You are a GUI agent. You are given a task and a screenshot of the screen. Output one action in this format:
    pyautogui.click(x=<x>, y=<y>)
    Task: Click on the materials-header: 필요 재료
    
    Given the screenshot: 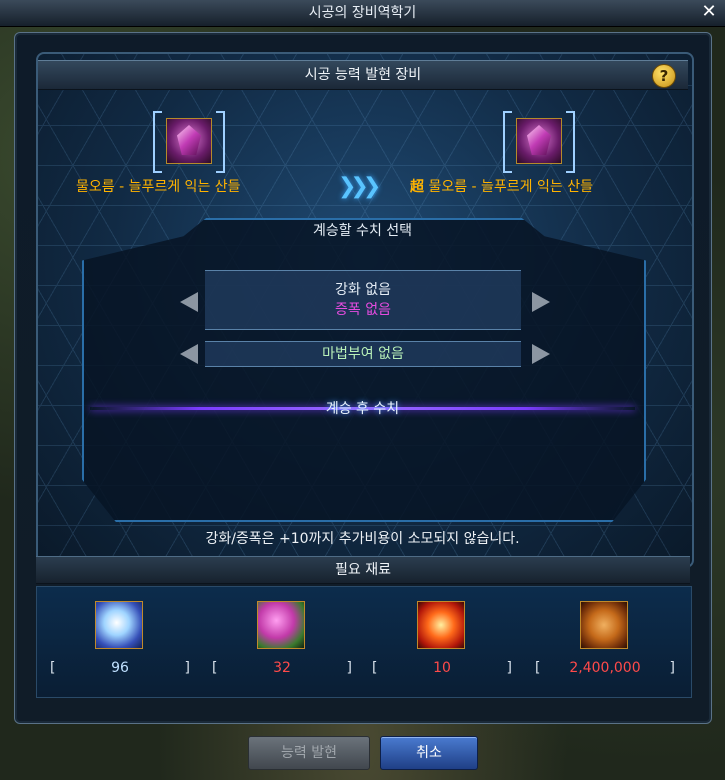 What is the action you would take?
    pyautogui.click(x=363, y=570)
    